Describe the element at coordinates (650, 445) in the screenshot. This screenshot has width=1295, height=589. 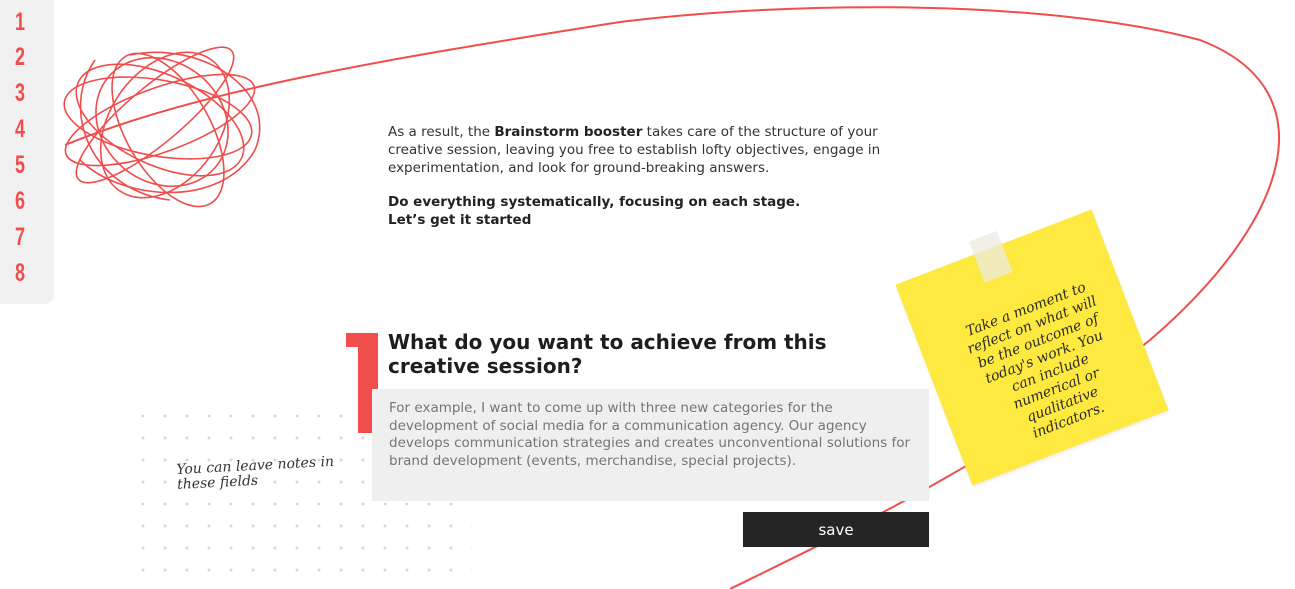
I see `answer-notes-field` at that location.